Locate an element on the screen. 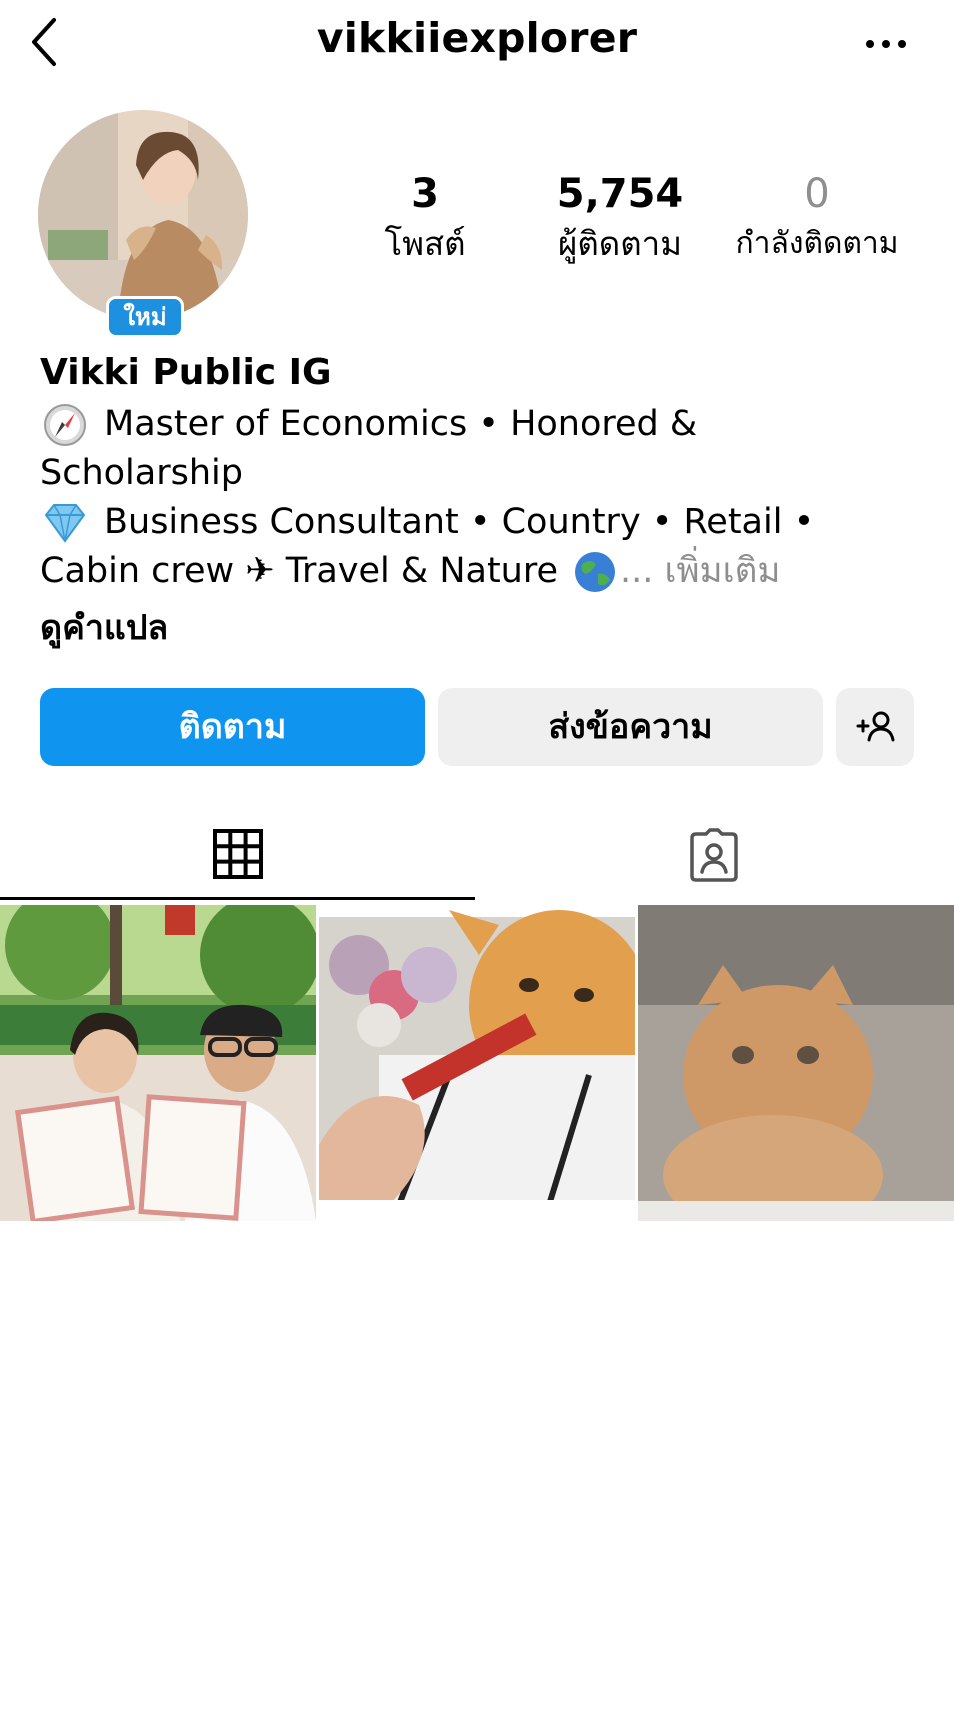 This screenshot has width=954, height=1718. bio-text-2: Scholarship is located at coordinates (141, 473).